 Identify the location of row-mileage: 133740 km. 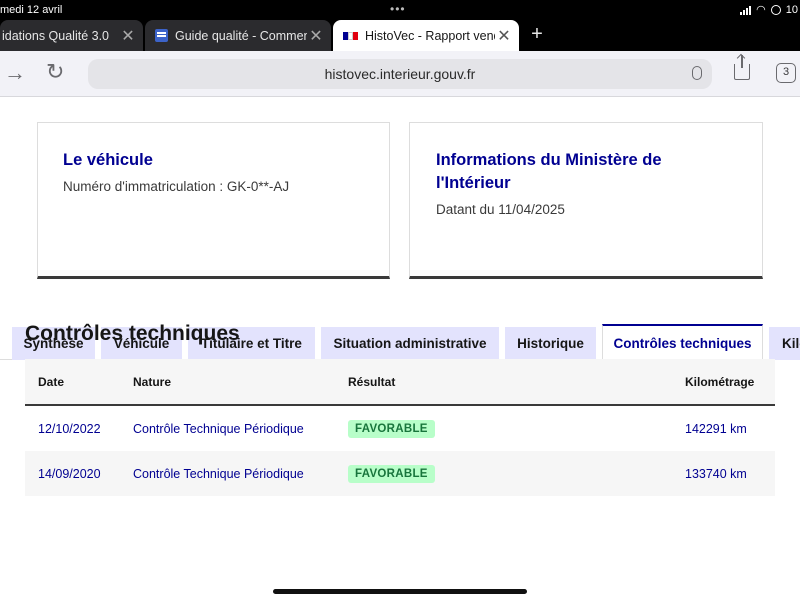
(716, 473).